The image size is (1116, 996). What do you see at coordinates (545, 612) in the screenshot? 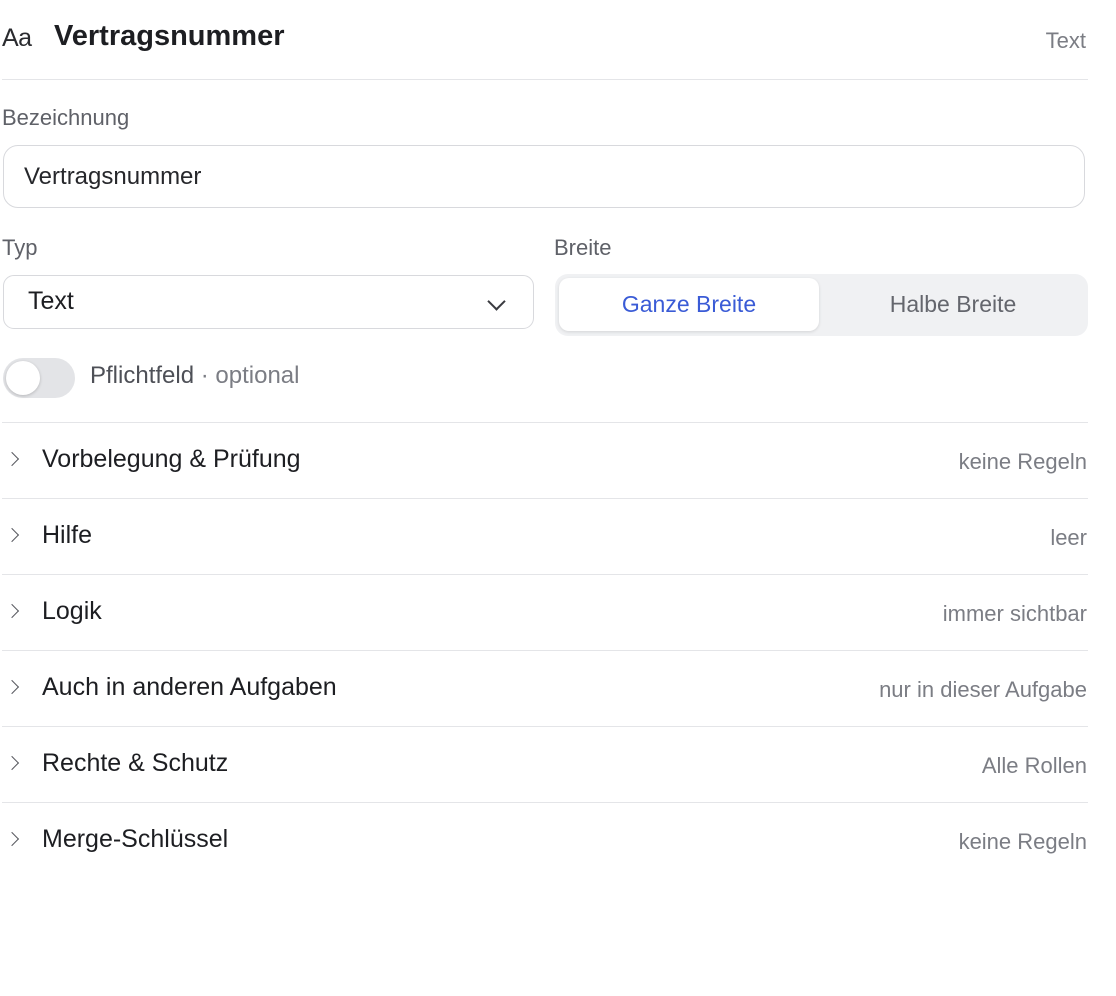
I see `section-logic: Logik immer sichtbar` at bounding box center [545, 612].